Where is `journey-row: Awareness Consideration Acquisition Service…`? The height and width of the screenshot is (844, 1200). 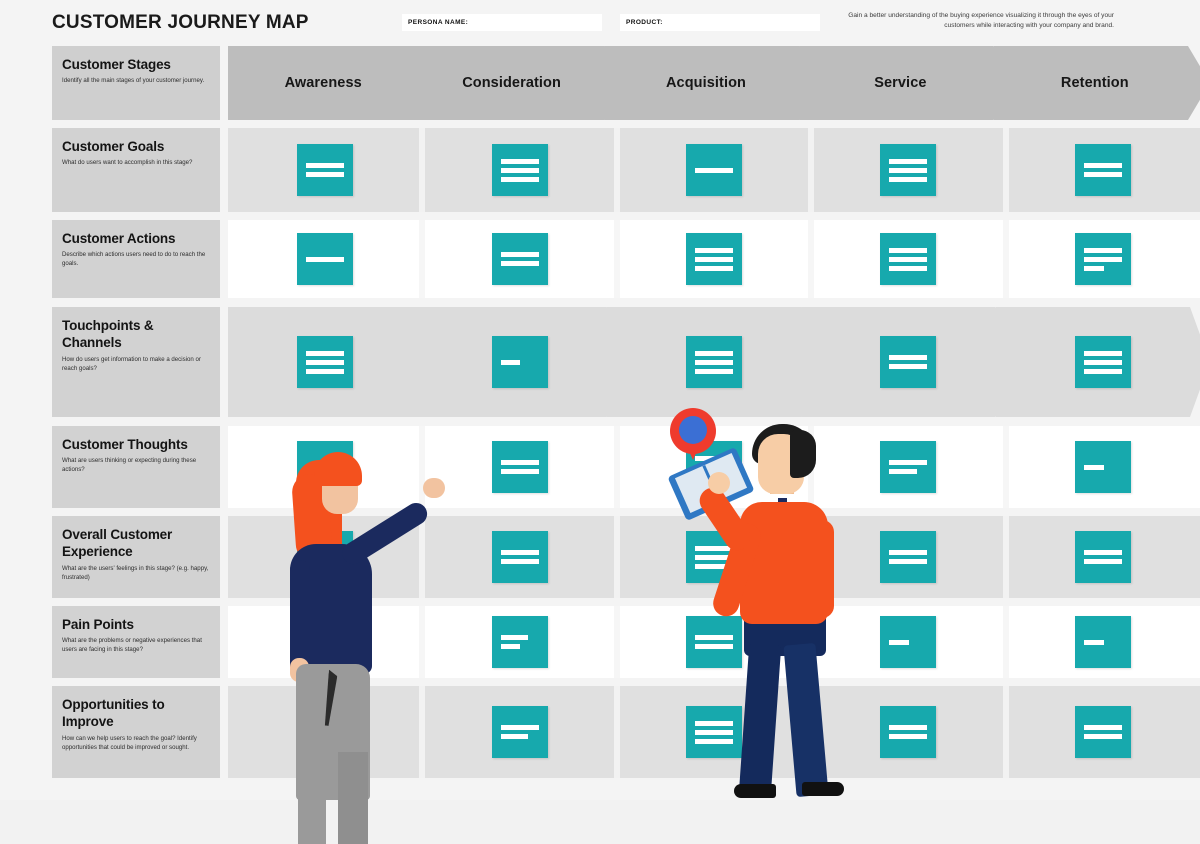 journey-row: Awareness Consideration Acquisition Service… is located at coordinates (600, 83).